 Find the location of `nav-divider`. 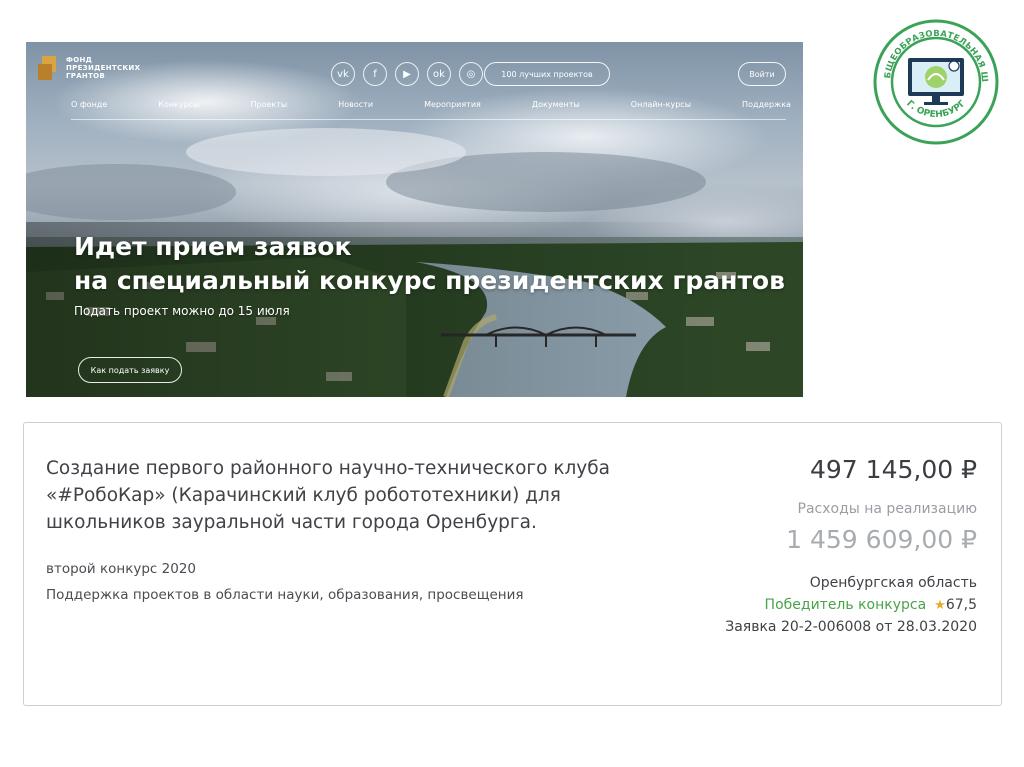

nav-divider is located at coordinates (428, 119).